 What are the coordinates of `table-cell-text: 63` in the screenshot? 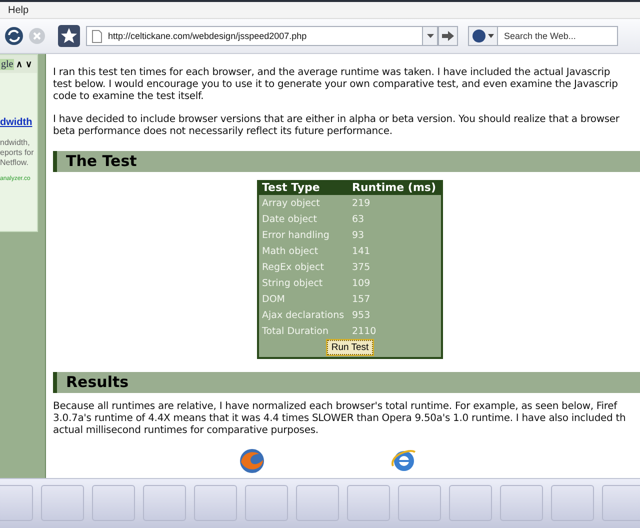 It's located at (358, 219).